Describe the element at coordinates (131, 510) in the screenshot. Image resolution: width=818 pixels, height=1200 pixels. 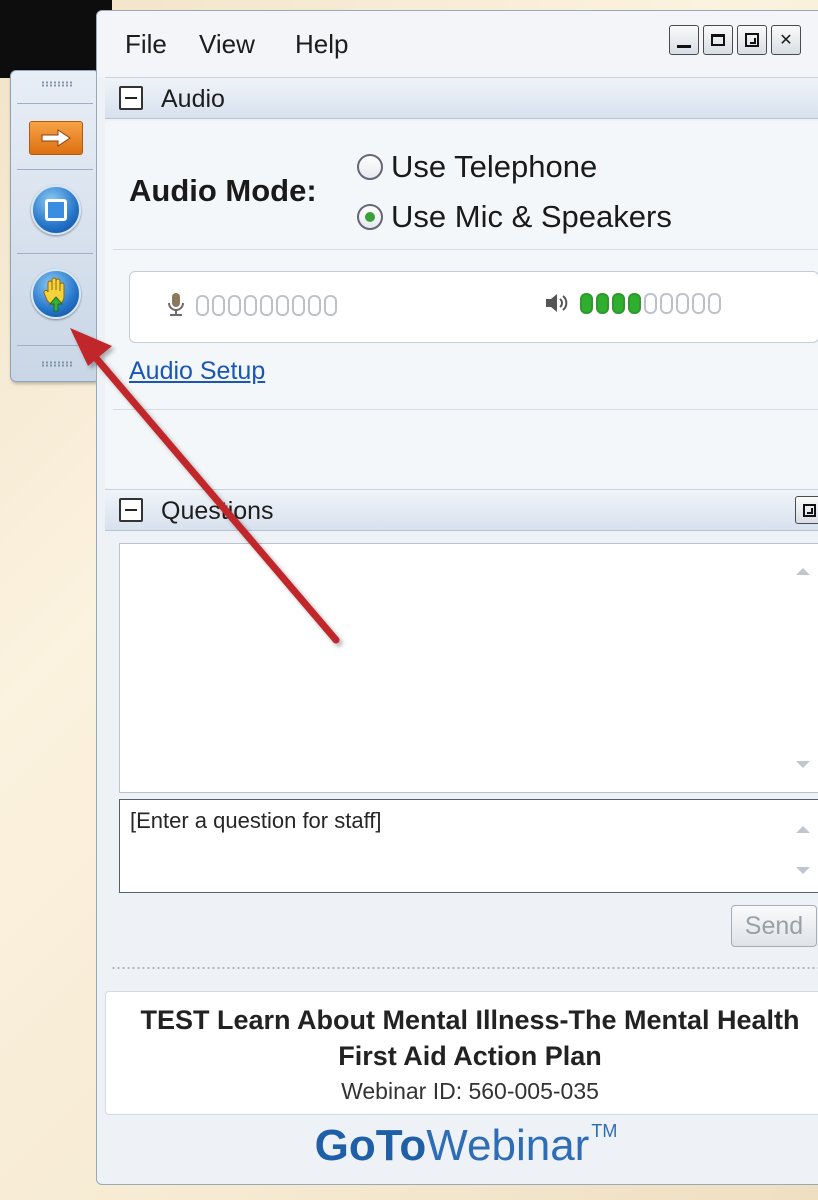
I see `collapse-questions-icon` at that location.